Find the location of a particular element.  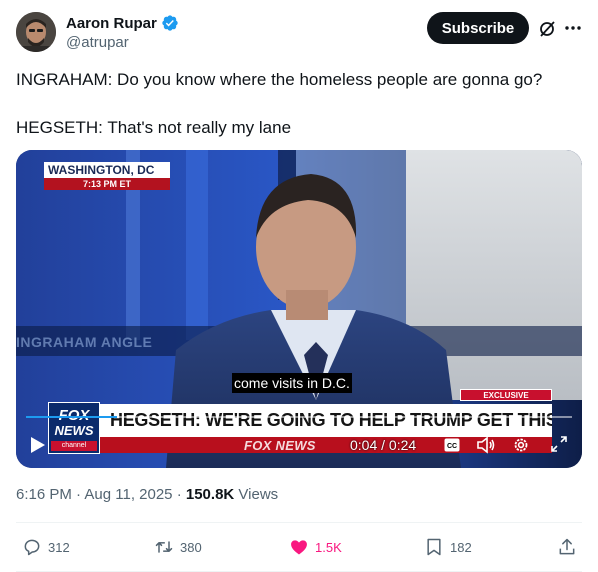

reply-button: 312 is located at coordinates (46, 547).